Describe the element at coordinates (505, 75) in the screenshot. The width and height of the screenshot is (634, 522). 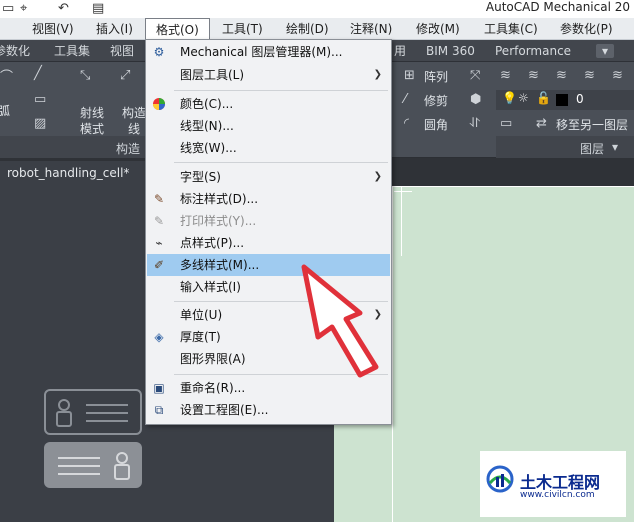
I see `layer-state-icon: ≋` at that location.